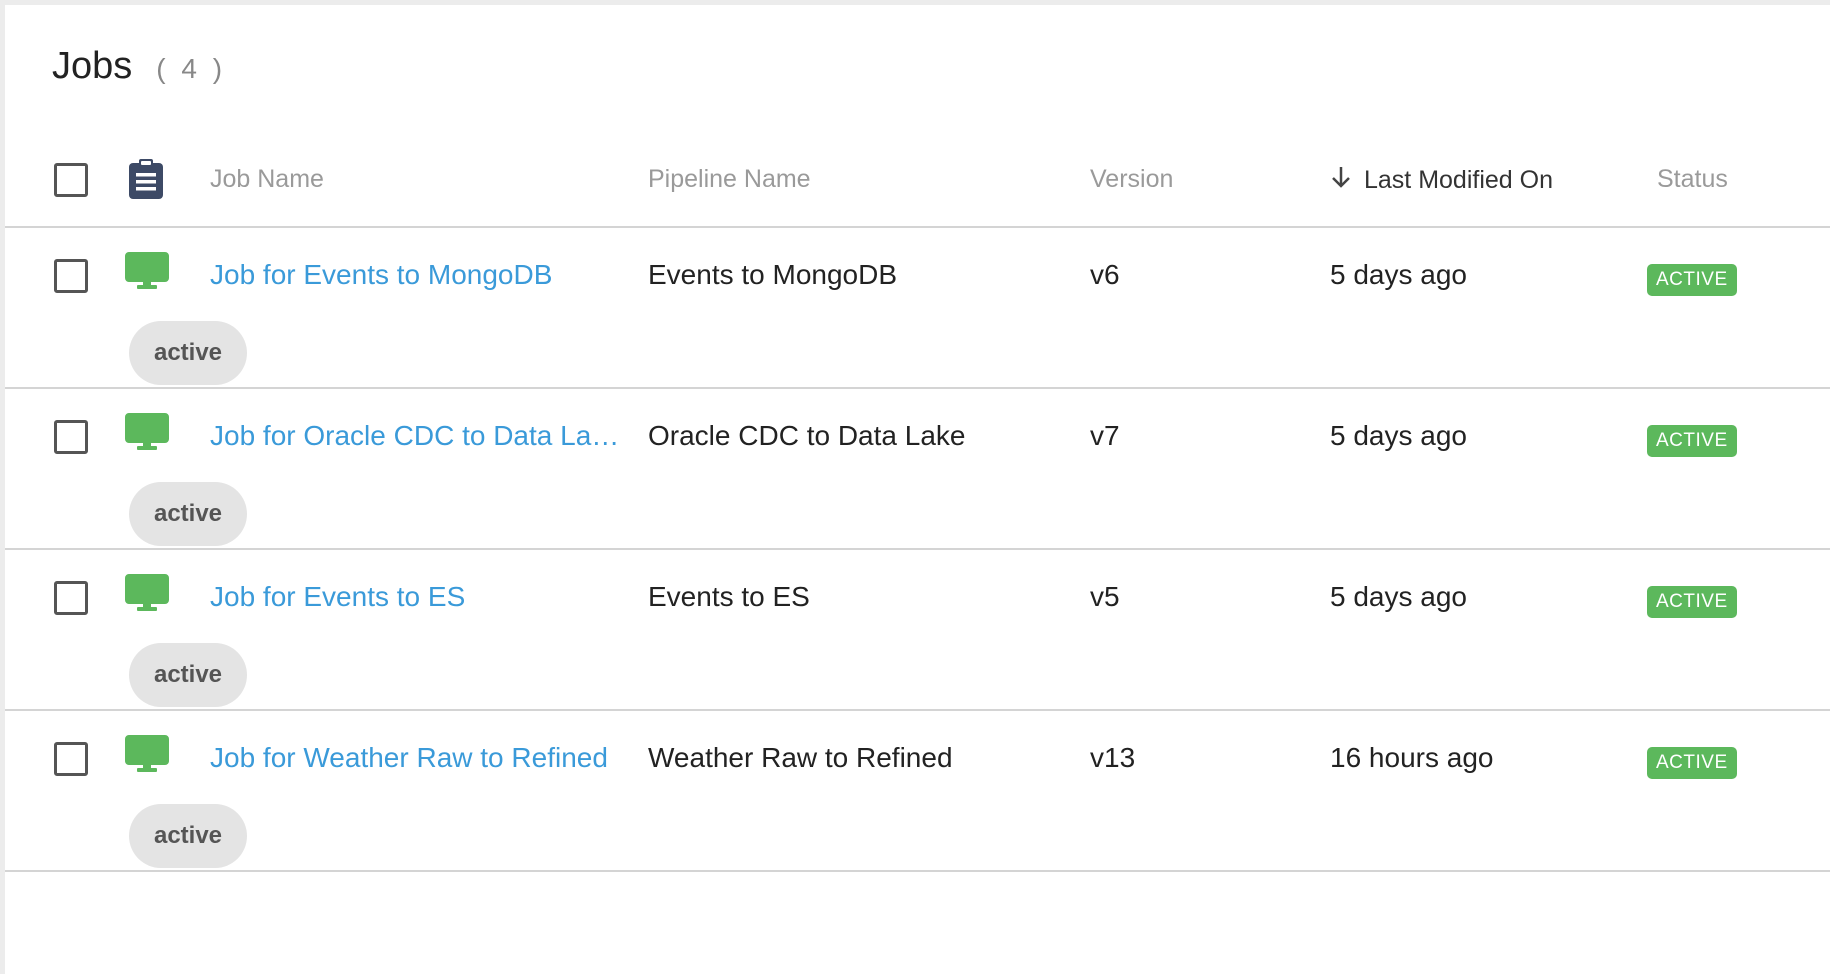  What do you see at coordinates (422, 758) in the screenshot?
I see `job-name-link: Job for Weather Raw to Refined` at bounding box center [422, 758].